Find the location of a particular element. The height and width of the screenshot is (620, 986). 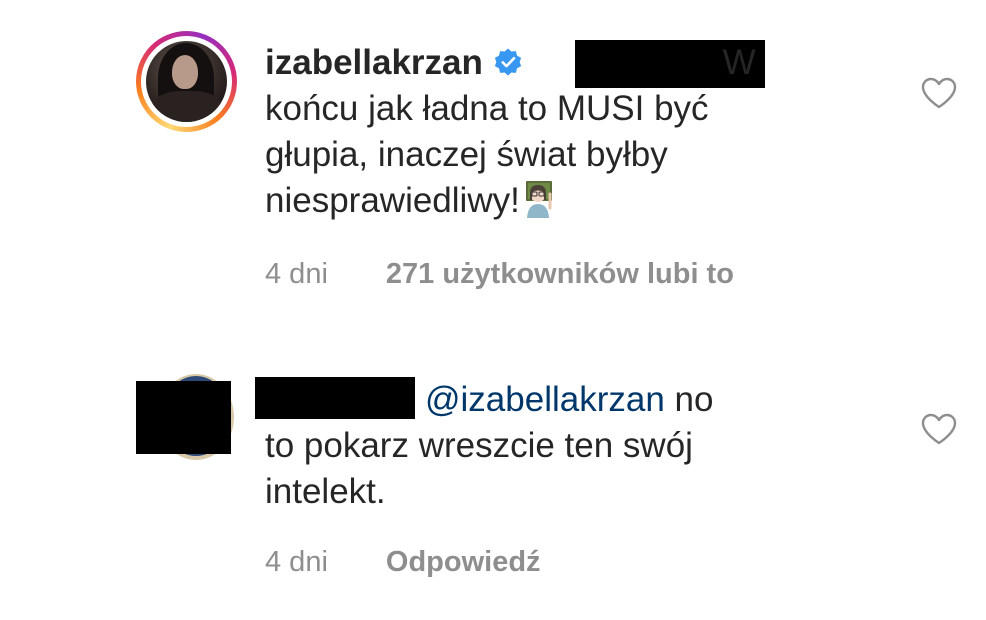

redaction-space is located at coordinates (618, 62).